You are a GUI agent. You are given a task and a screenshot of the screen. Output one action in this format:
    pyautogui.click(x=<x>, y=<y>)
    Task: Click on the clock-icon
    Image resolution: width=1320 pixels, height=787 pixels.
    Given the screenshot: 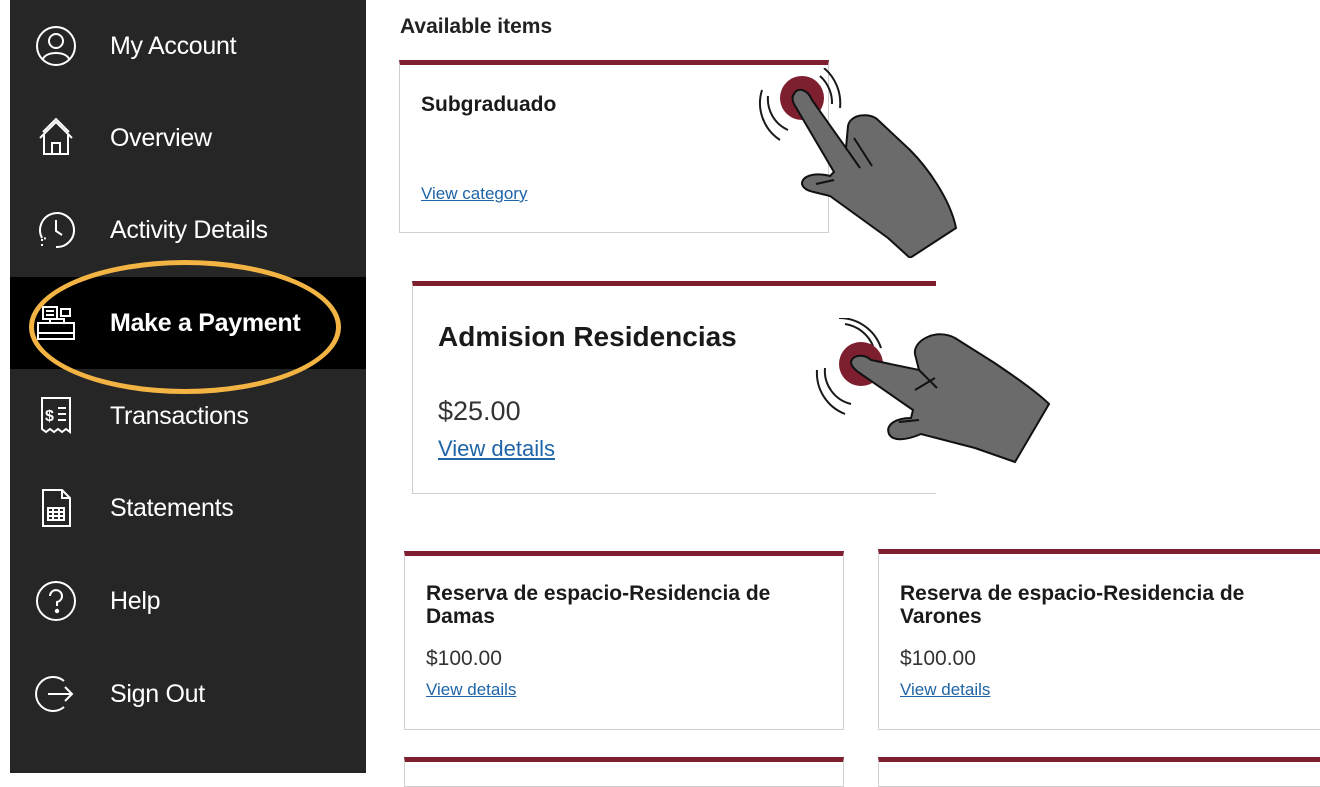 What is the action you would take?
    pyautogui.click(x=56, y=230)
    